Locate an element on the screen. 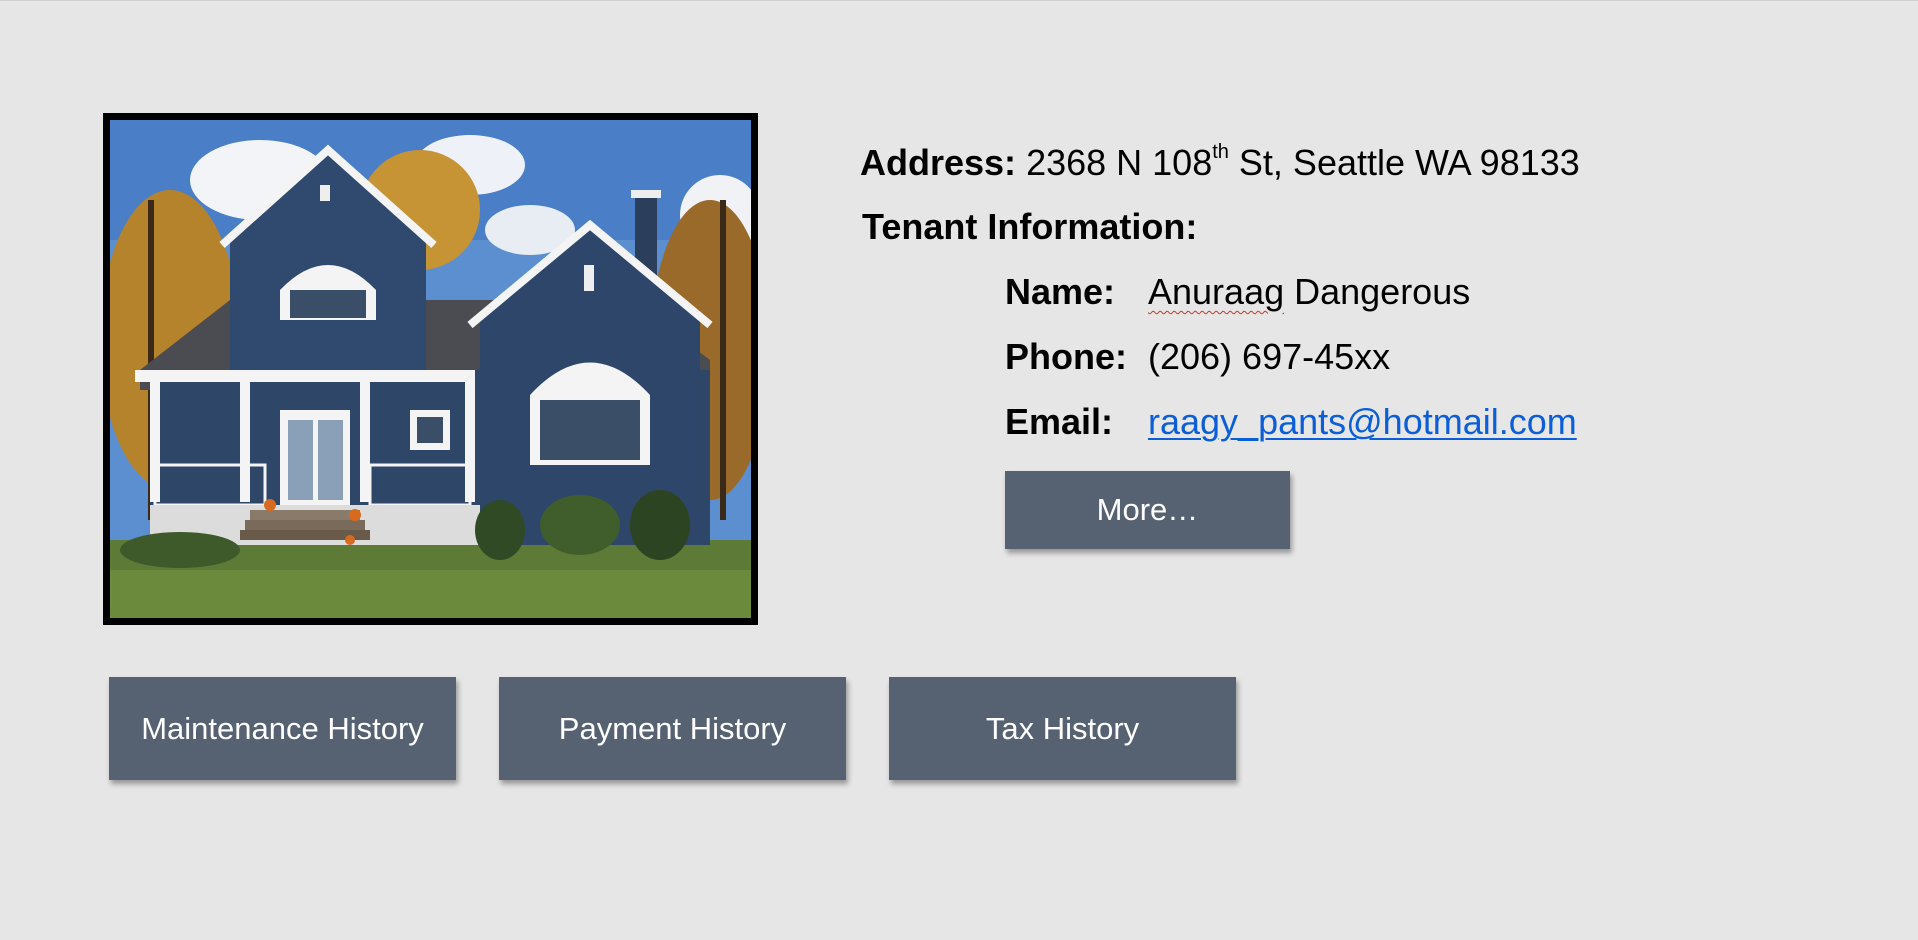  tenant-name-value: Anuraag Dangerous is located at coordinates (1309, 291).